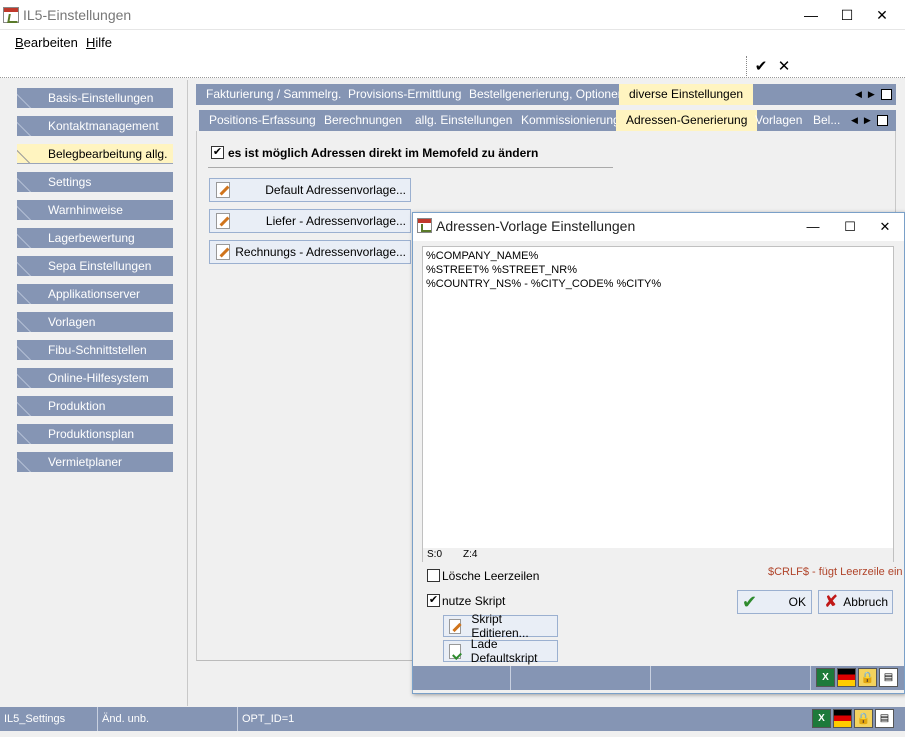 This screenshot has width=905, height=737. I want to click on load-default-script-button: Lade Defaultskript, so click(500, 651).